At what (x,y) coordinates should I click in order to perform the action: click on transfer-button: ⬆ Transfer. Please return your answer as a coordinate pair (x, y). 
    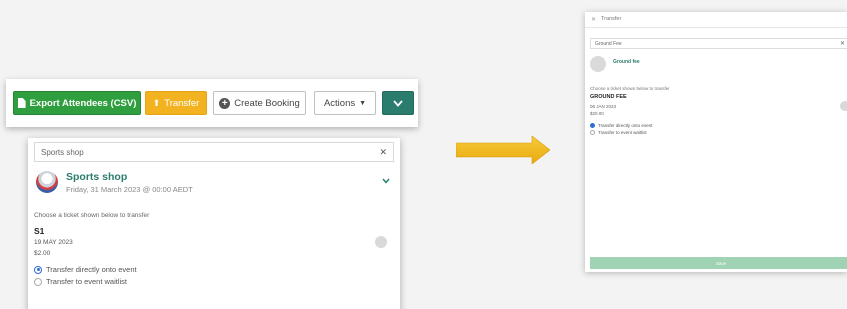
    Looking at the image, I should click on (176, 103).